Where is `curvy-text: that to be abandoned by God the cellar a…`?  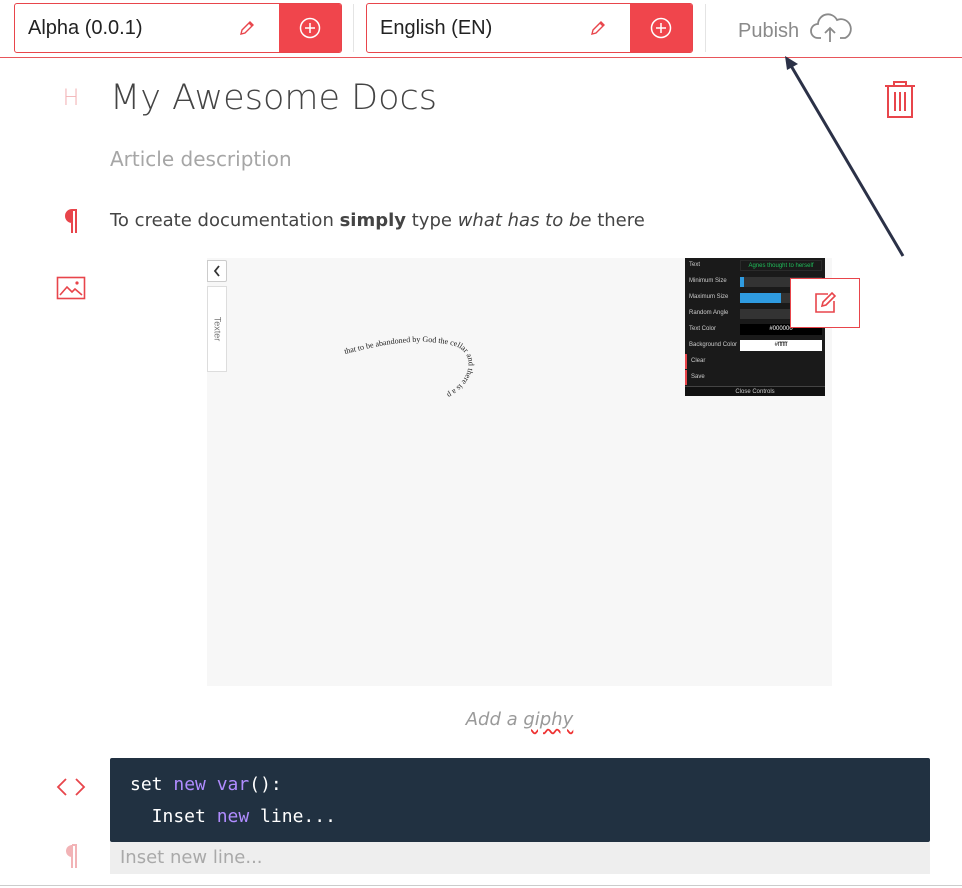 curvy-text: that to be abandoned by God the cellar a… is located at coordinates (409, 367).